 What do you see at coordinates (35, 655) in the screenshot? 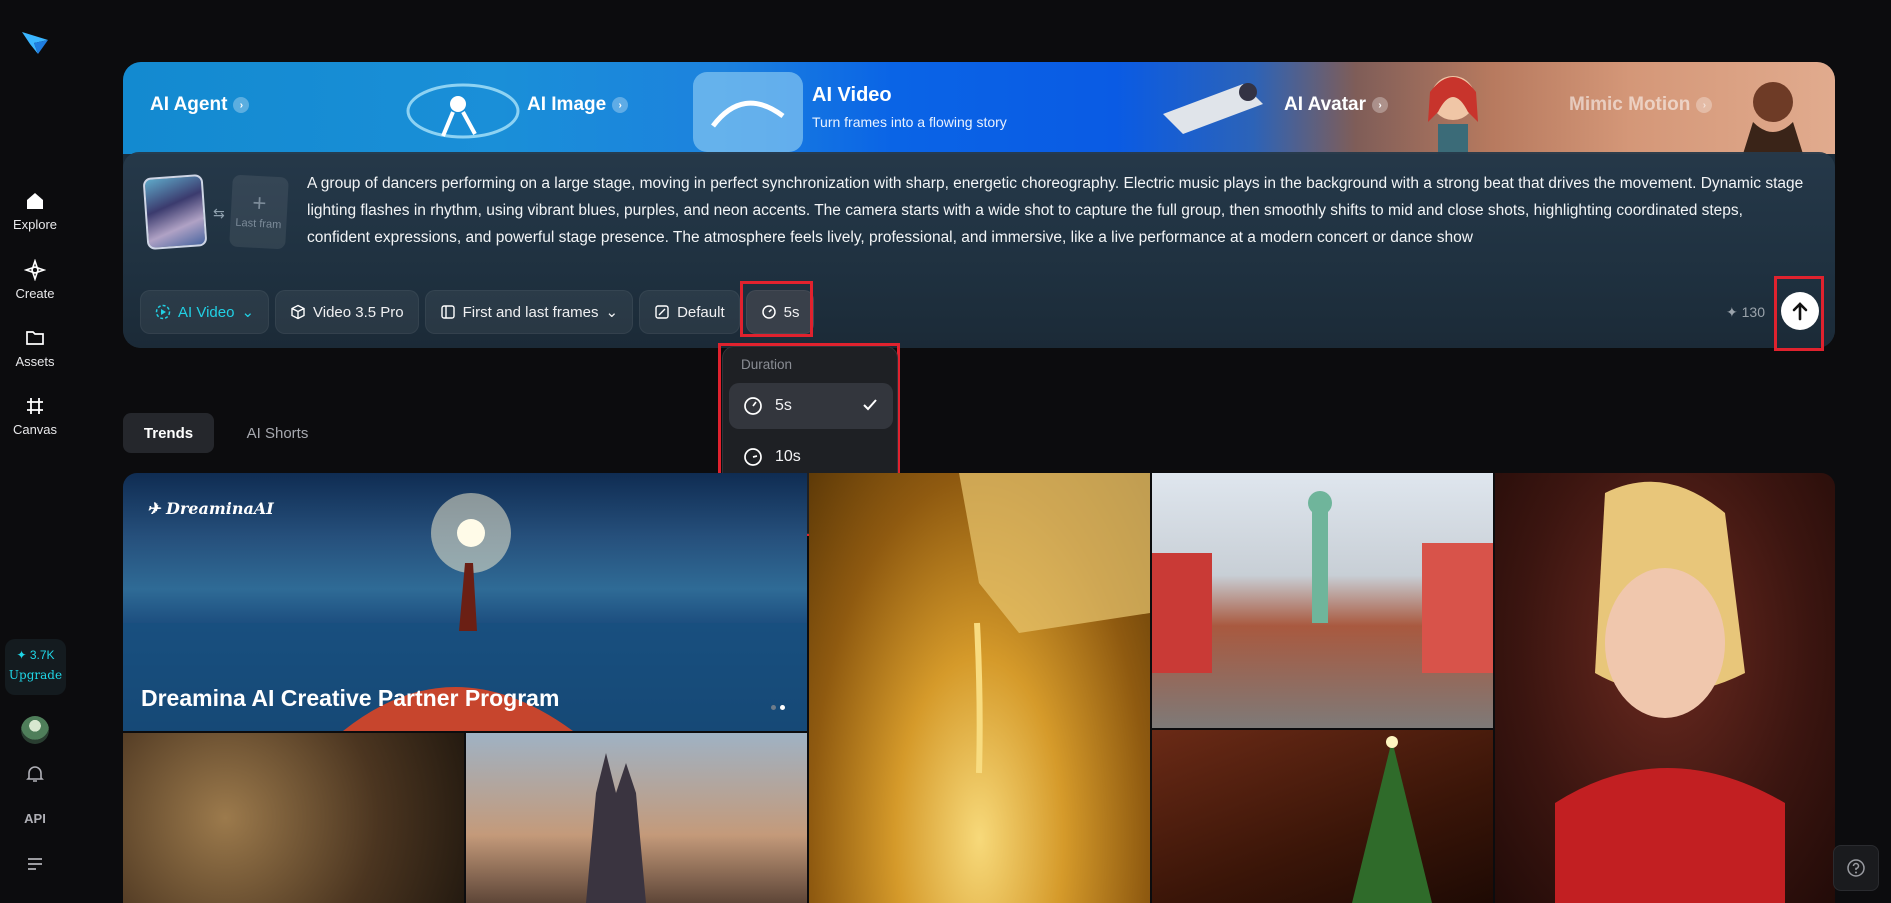
I see `credits-count: ✦ 3.7K` at bounding box center [35, 655].